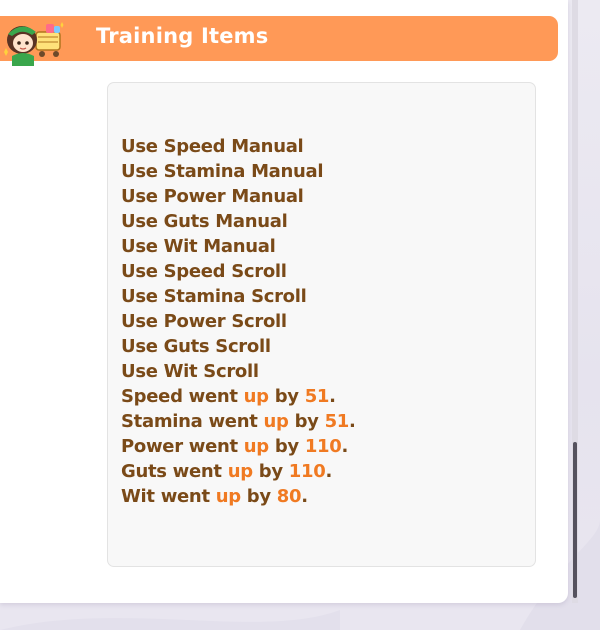 Image resolution: width=600 pixels, height=630 pixels. What do you see at coordinates (212, 196) in the screenshot?
I see `log-line-used-item: Use Power Manual` at bounding box center [212, 196].